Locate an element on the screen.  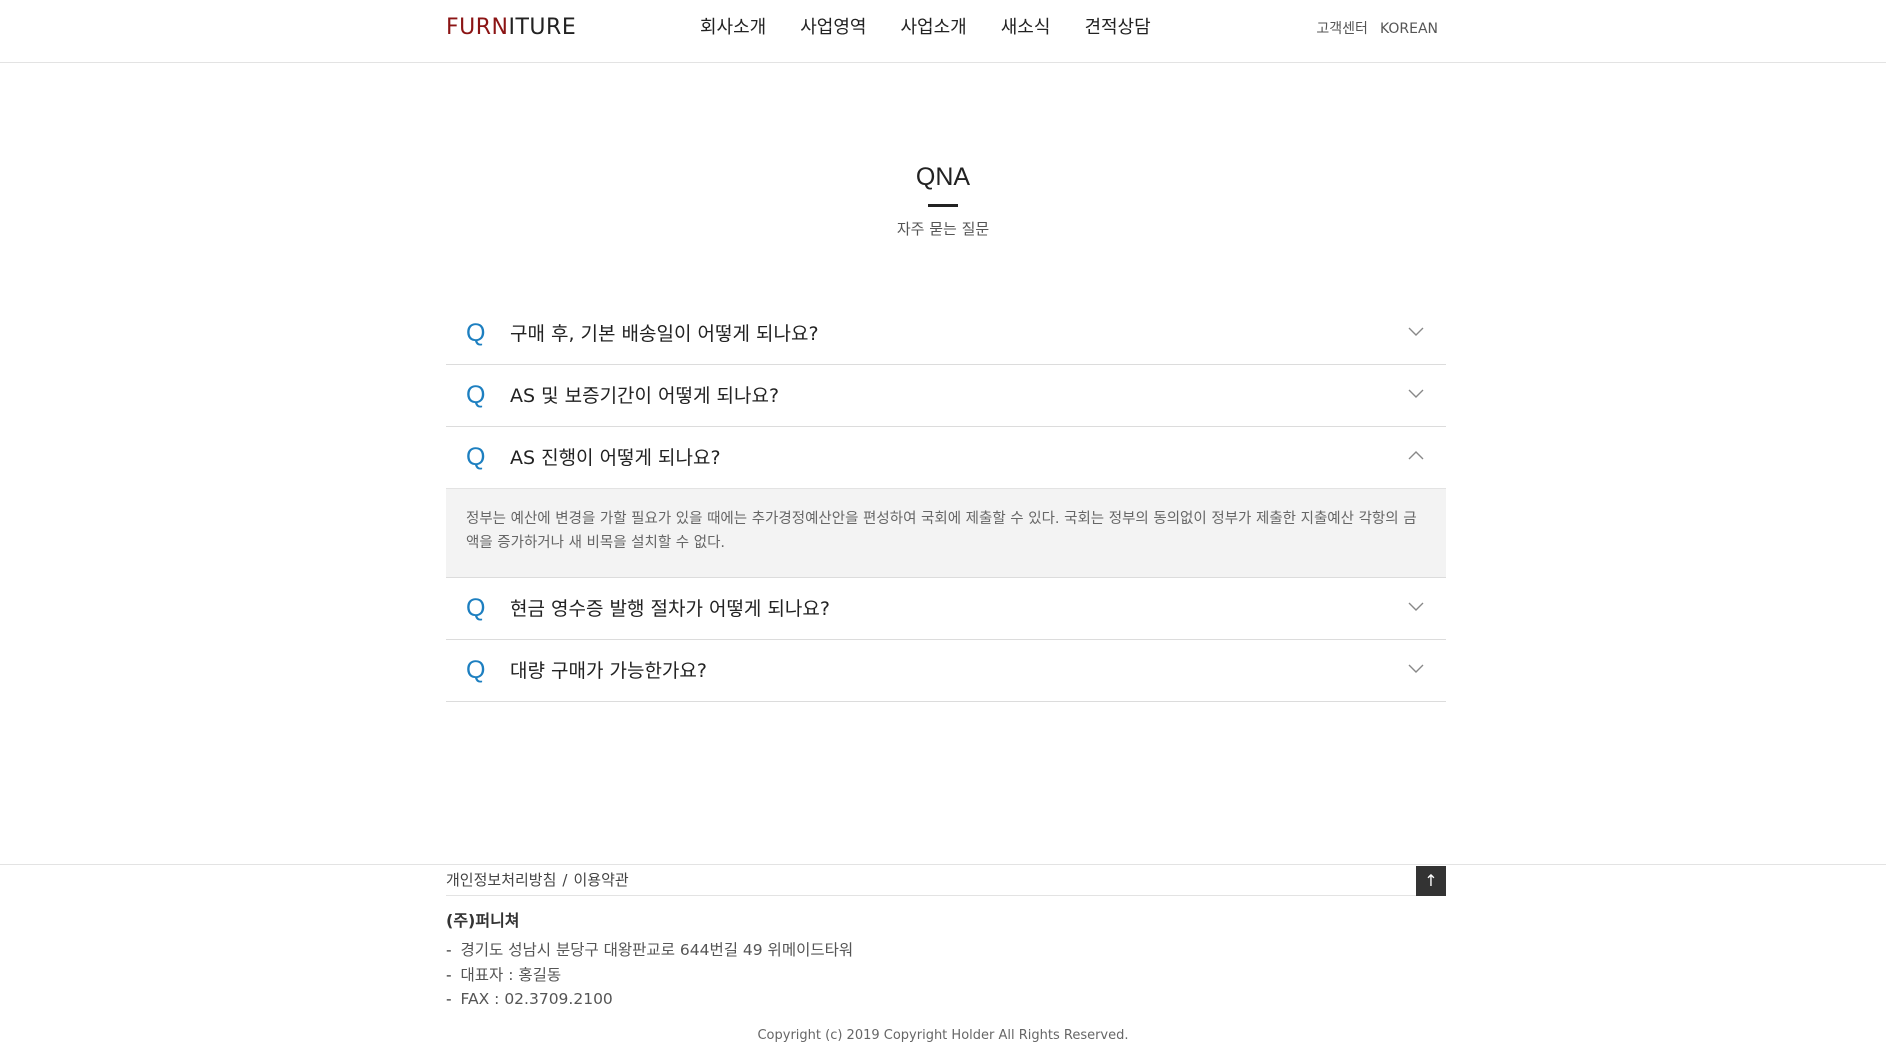
faq-question-text: 대량 구매가 가능한가요? is located at coordinates (608, 671).